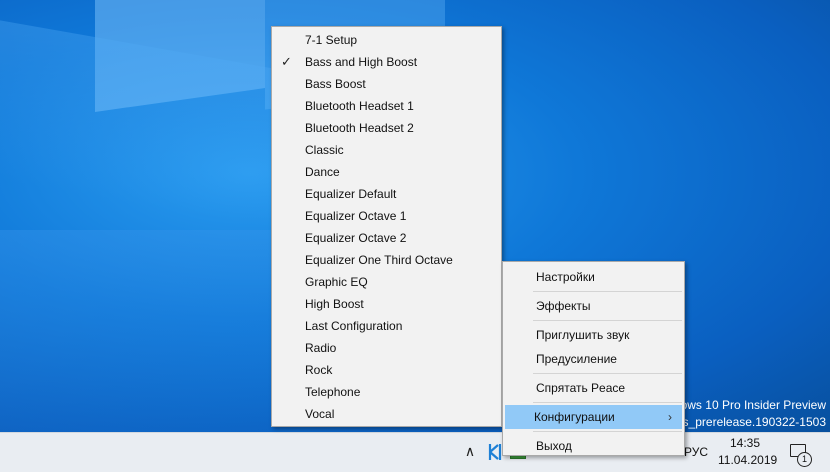  Describe the element at coordinates (324, 150) in the screenshot. I see `config-menu-item-label: Classic` at that location.